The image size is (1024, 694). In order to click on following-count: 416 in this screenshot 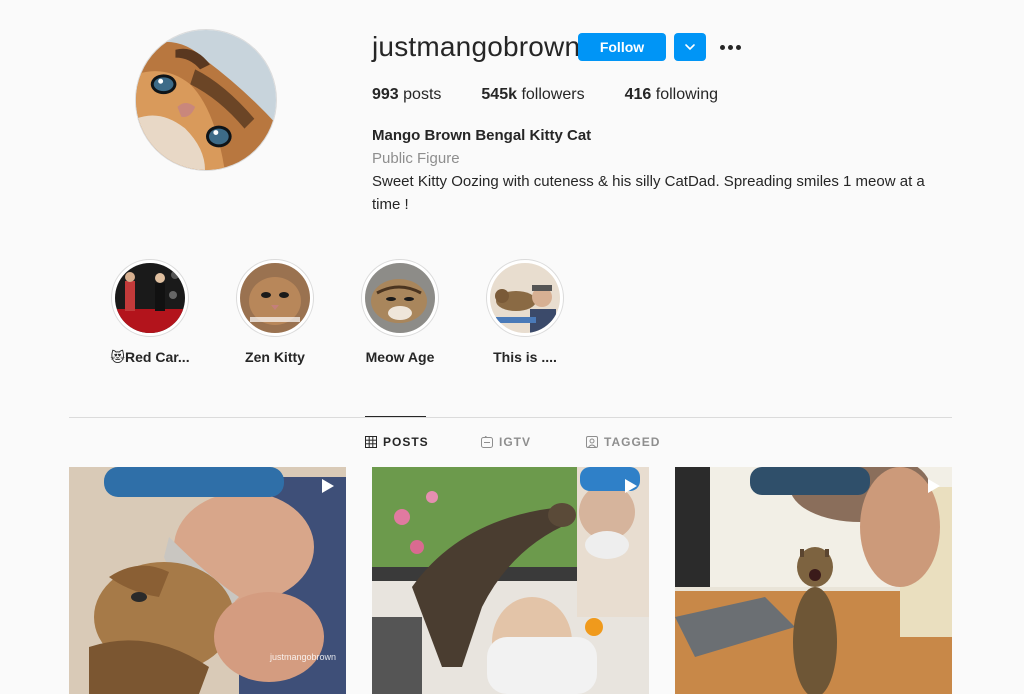, I will do `click(638, 94)`.